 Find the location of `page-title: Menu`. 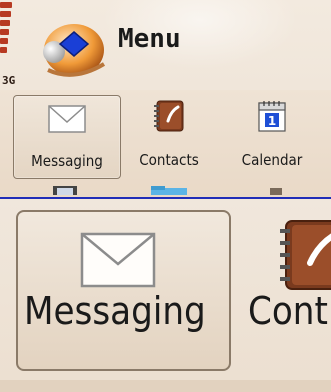

page-title: Menu is located at coordinates (149, 39).